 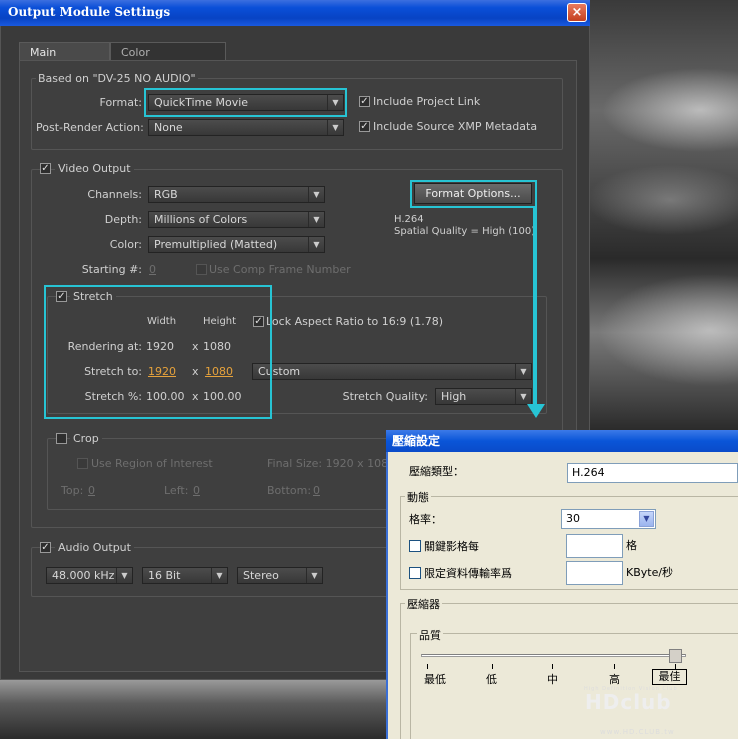 What do you see at coordinates (245, 102) in the screenshot?
I see `format-highlight` at bounding box center [245, 102].